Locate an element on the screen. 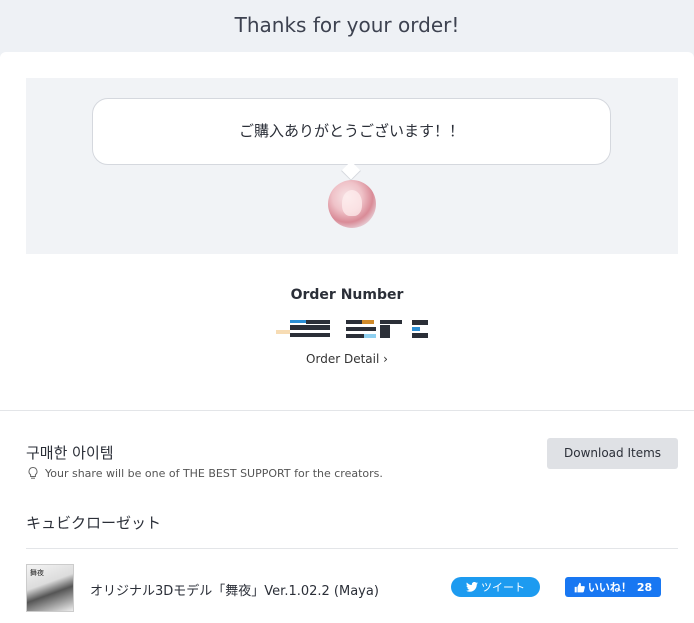  tweet-button: ツイート is located at coordinates (495, 587).